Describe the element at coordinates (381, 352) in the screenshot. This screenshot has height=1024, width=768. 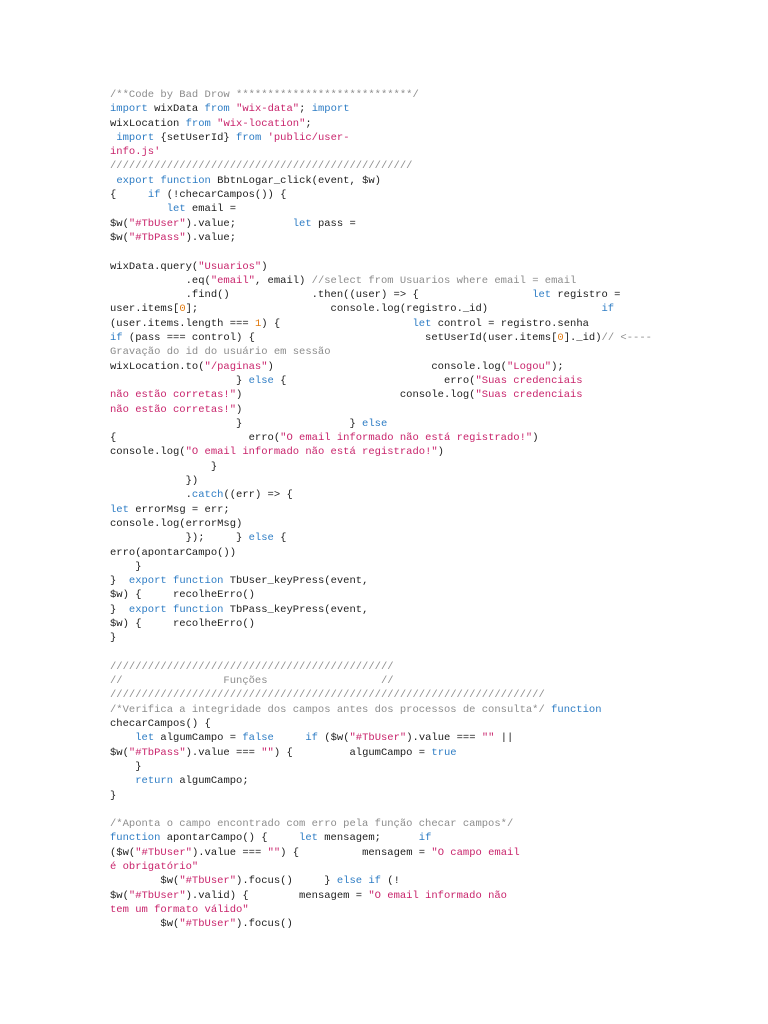
I see `code-line: Gravação do id do usuário em sessão` at that location.